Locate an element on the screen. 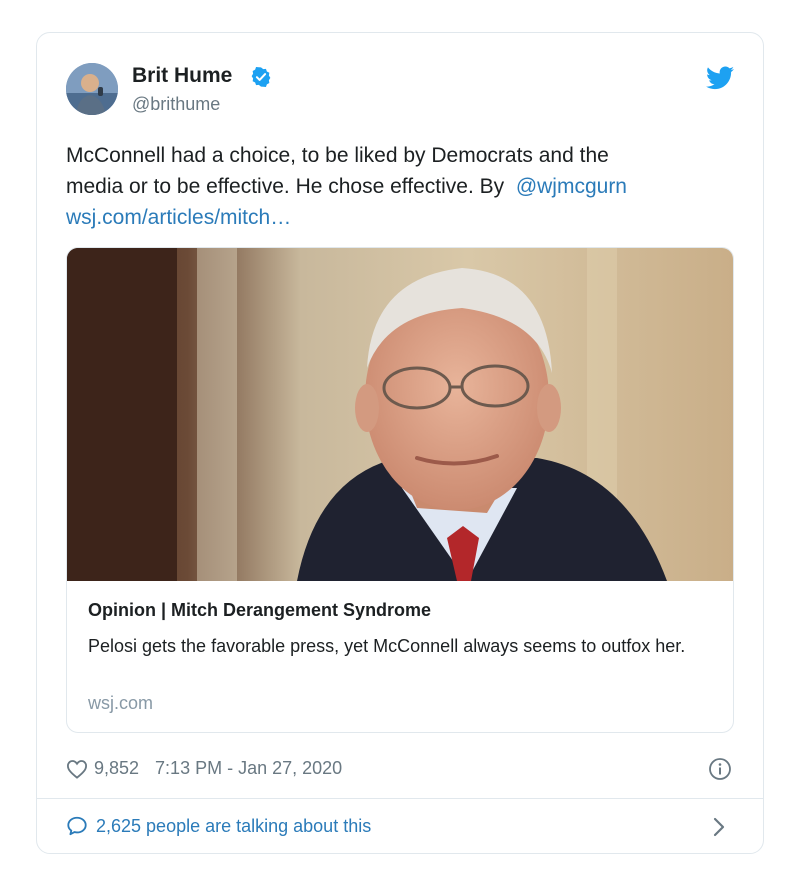 Image resolution: width=800 pixels, height=889 pixels. verified-badge-icon is located at coordinates (261, 77).